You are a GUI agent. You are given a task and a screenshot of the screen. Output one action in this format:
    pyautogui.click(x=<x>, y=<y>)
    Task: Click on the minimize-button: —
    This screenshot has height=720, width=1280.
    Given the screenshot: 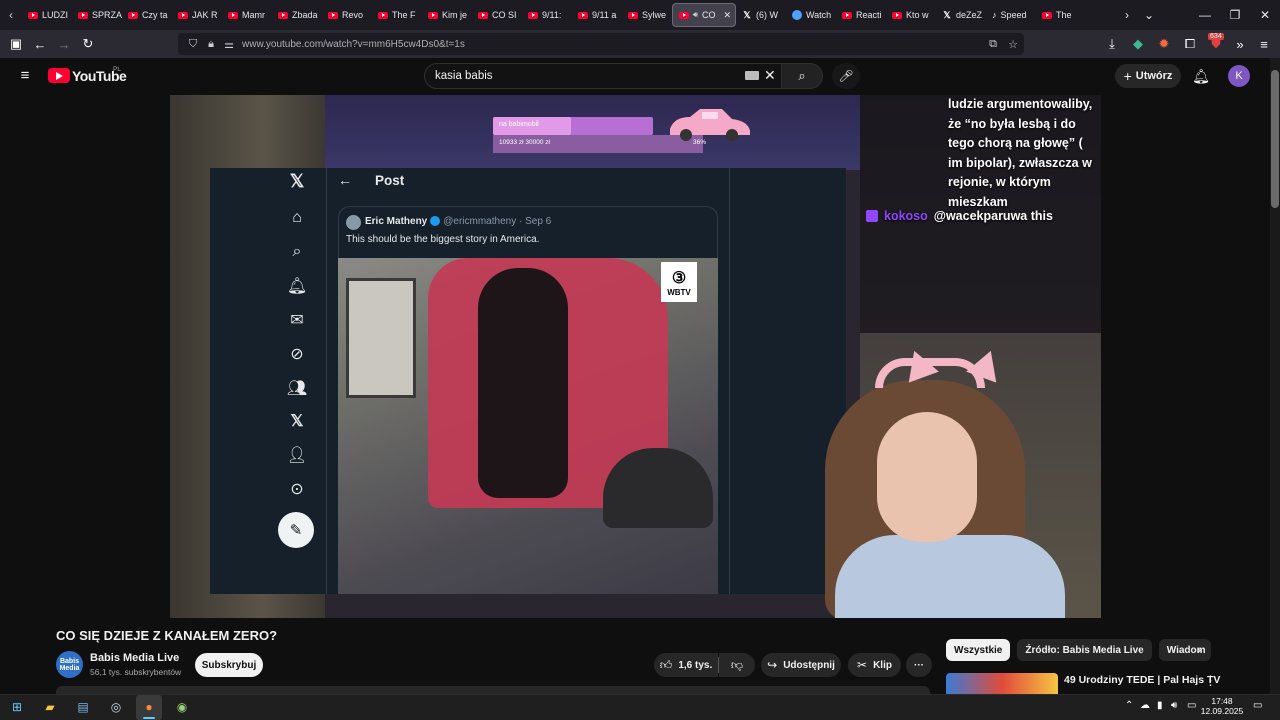 What is the action you would take?
    pyautogui.click(x=1205, y=15)
    